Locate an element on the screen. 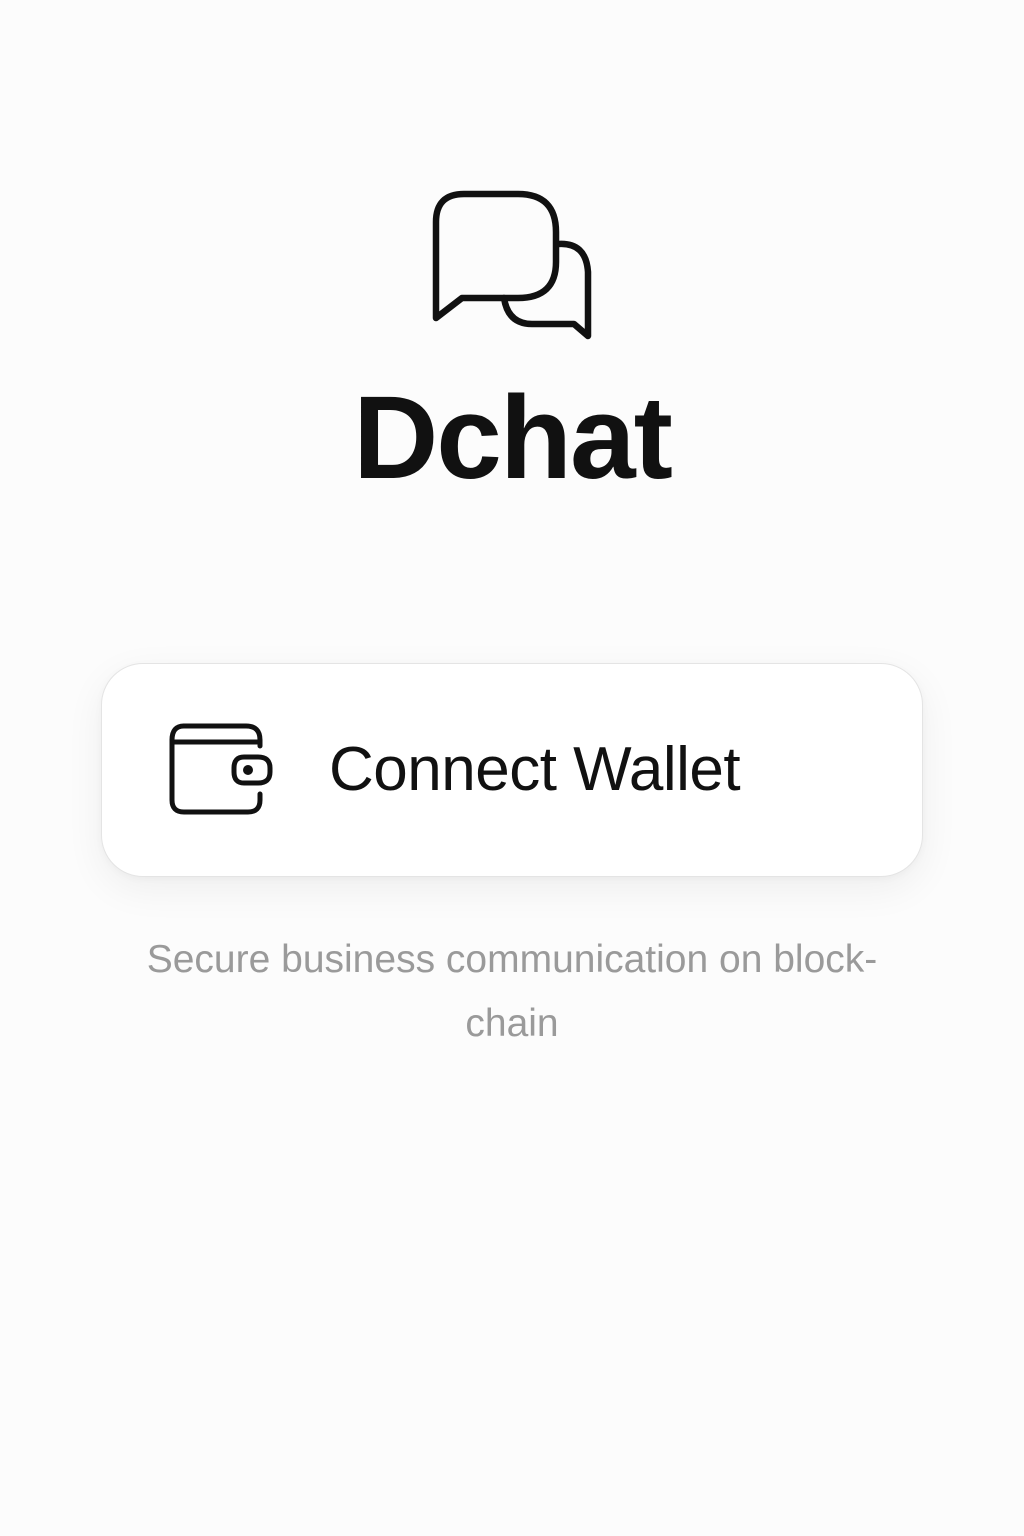 The image size is (1024, 1536). connect-wallet-label: Connect Wallet is located at coordinates (535, 769).